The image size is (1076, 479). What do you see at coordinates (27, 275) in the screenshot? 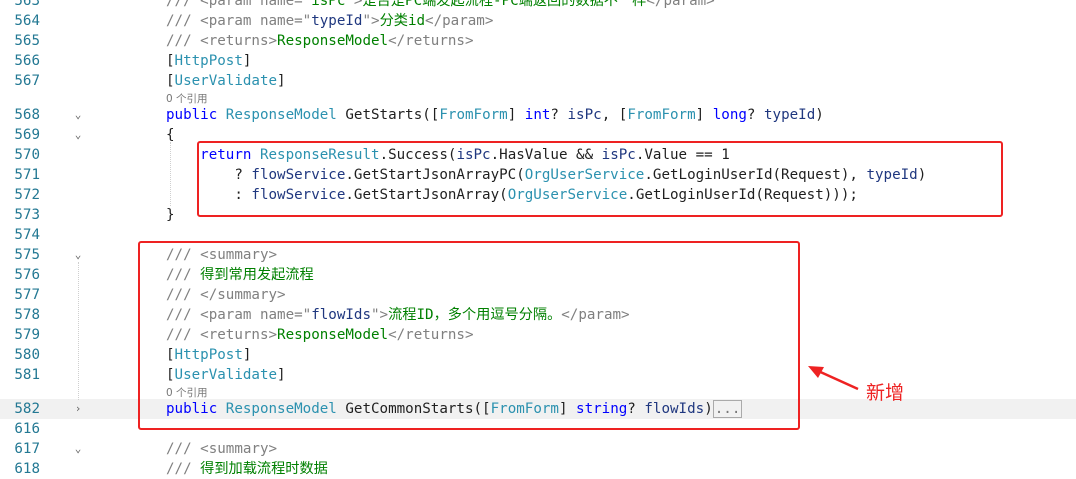
I see `line-number: 576` at bounding box center [27, 275].